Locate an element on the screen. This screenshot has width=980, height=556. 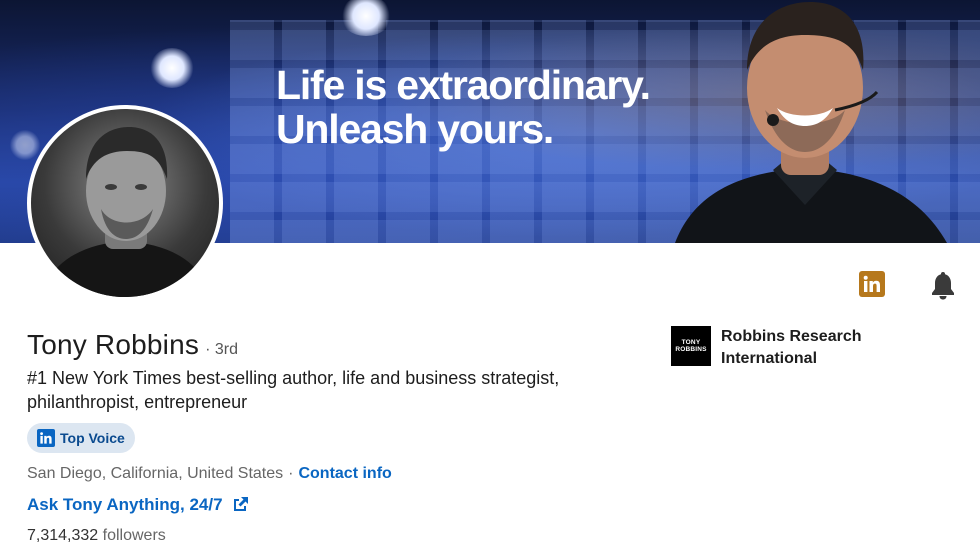
top-voice-label: Top Voice is located at coordinates (92, 438).